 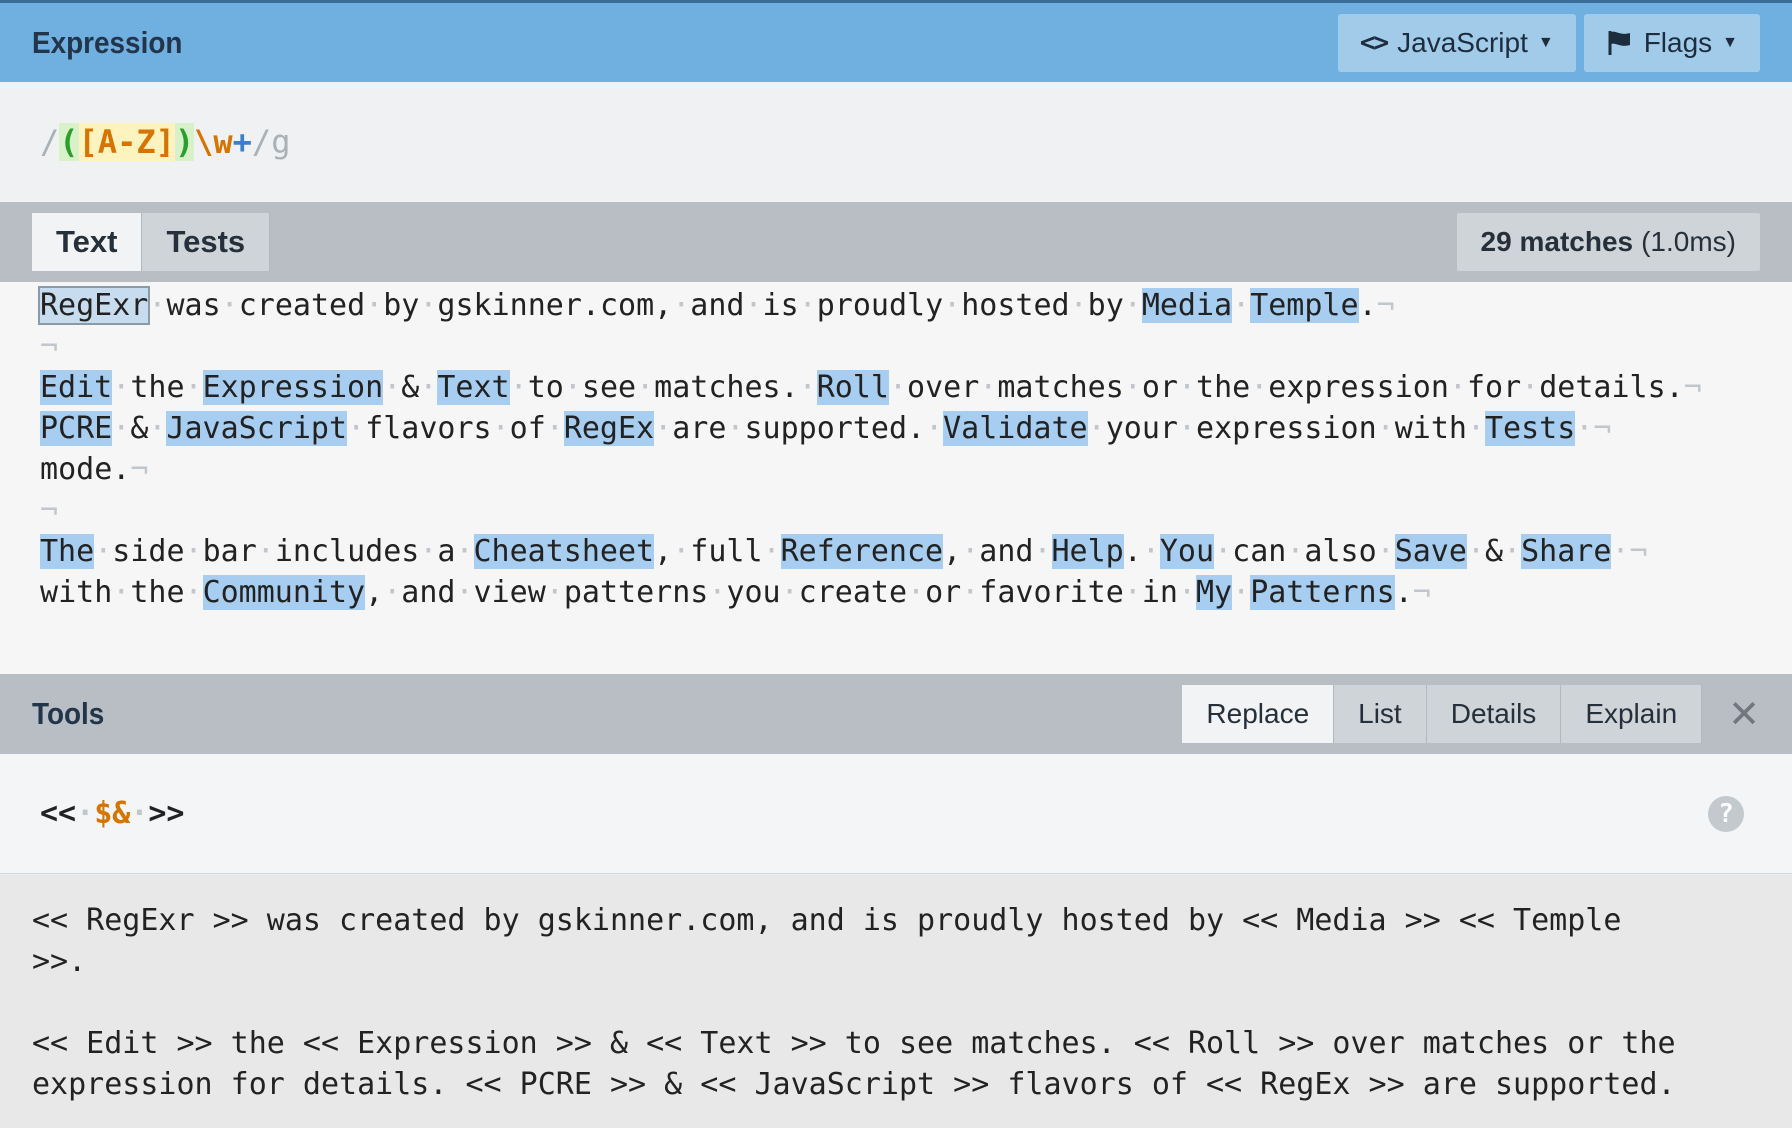 I want to click on header-buttons: <> JavaScript ▼ Flags ▼, so click(x=1548, y=42).